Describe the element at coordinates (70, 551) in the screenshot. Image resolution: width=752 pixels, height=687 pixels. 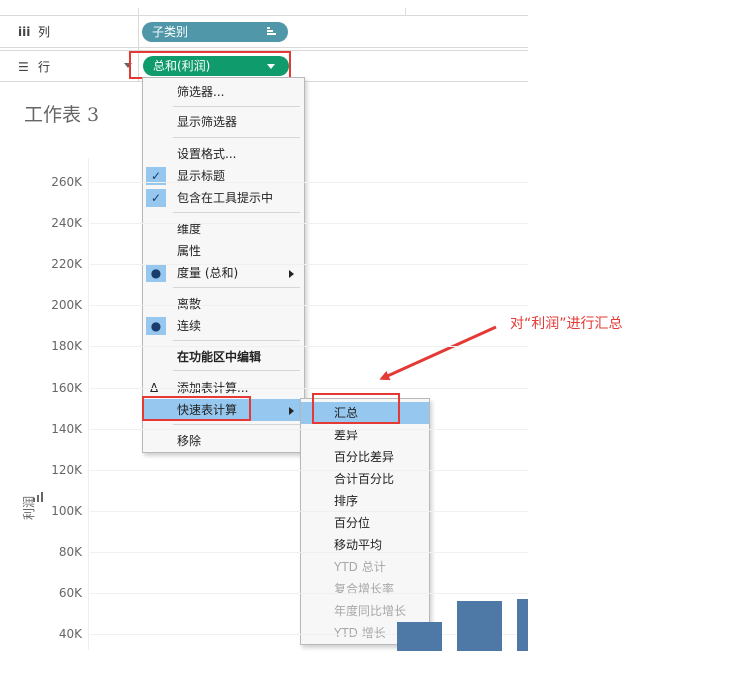
I see `y-tick-label: 80K` at that location.